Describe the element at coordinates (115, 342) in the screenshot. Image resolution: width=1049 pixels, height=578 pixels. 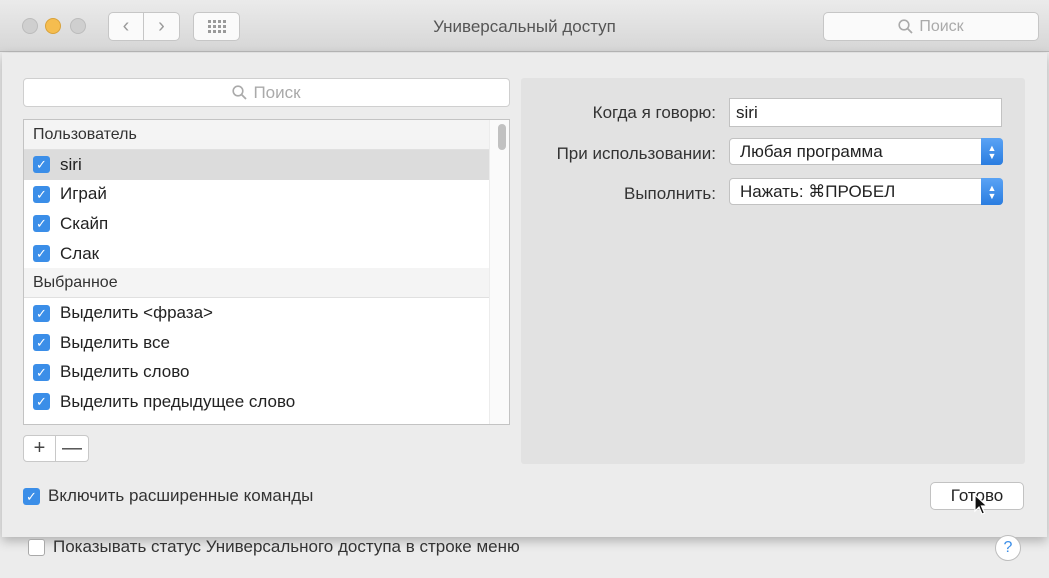
I see `item-label: Выделить все` at that location.